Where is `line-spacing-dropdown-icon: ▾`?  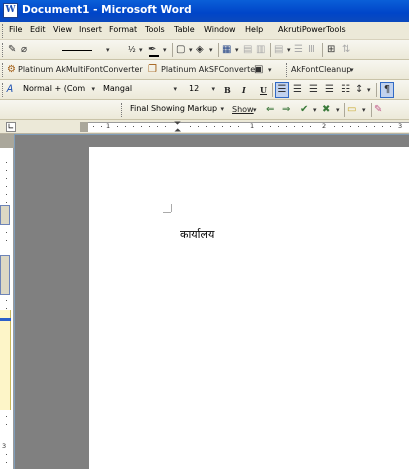 line-spacing-dropdown-icon: ▾ is located at coordinates (369, 90).